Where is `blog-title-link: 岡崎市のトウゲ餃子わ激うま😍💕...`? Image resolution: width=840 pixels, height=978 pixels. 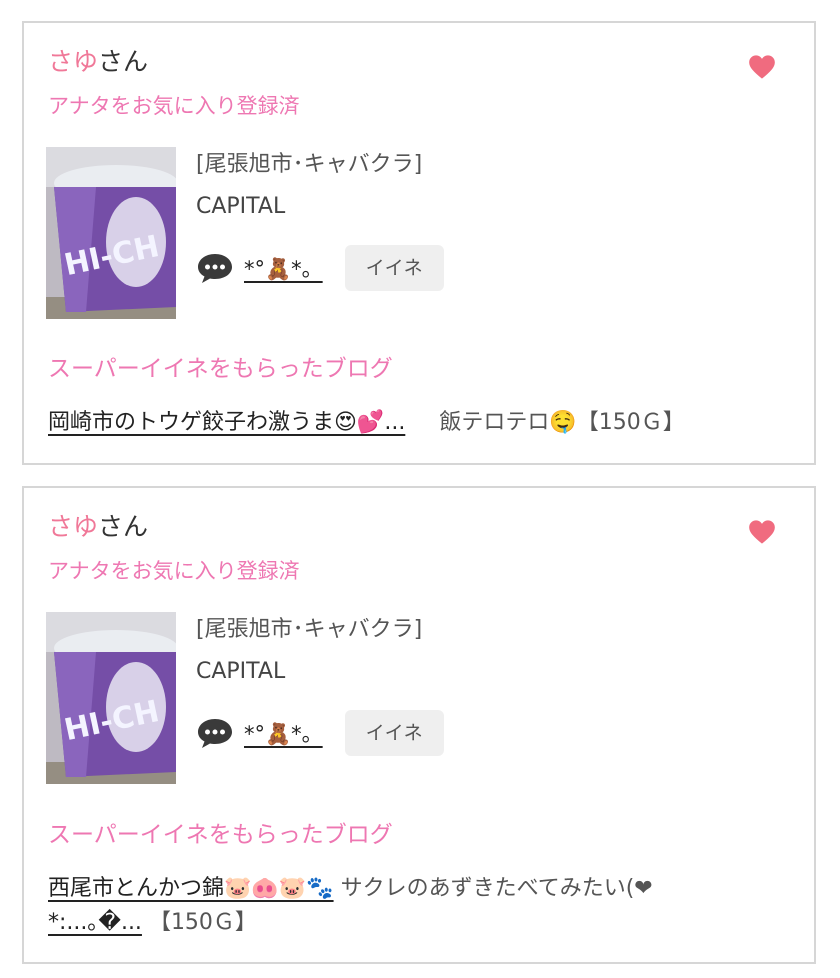 blog-title-link: 岡崎市のトウゲ餃子わ激うま😍💕... is located at coordinates (226, 422).